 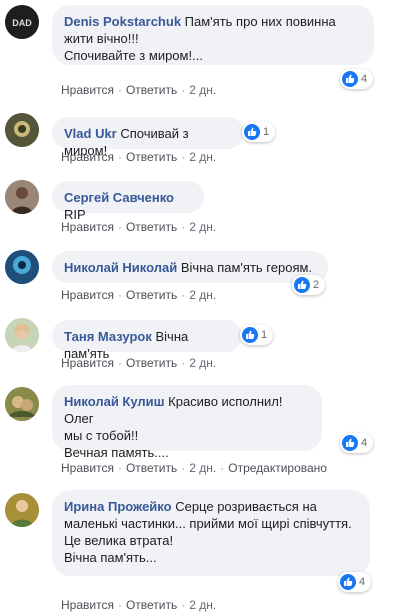 What do you see at coordinates (119, 197) in the screenshot?
I see `comment-author: Сергей Савченко` at bounding box center [119, 197].